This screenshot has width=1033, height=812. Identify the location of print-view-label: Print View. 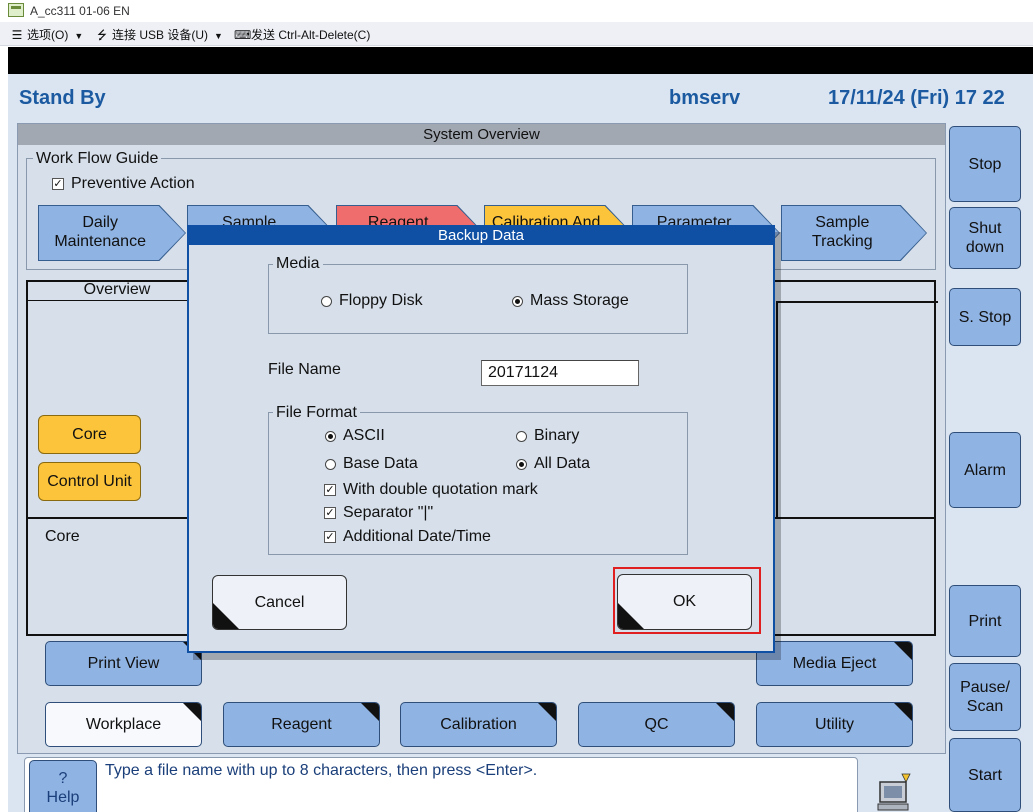
(123, 663).